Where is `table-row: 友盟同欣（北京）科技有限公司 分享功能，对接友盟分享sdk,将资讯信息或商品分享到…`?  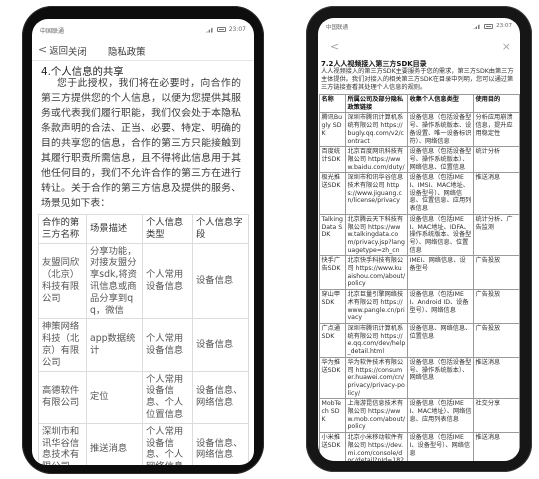
table-row: 友盟同欣（北京）科技有限公司 分享功能，对接友盟分享sdk,将资讯信息或商品分享到… is located at coordinates (143, 281).